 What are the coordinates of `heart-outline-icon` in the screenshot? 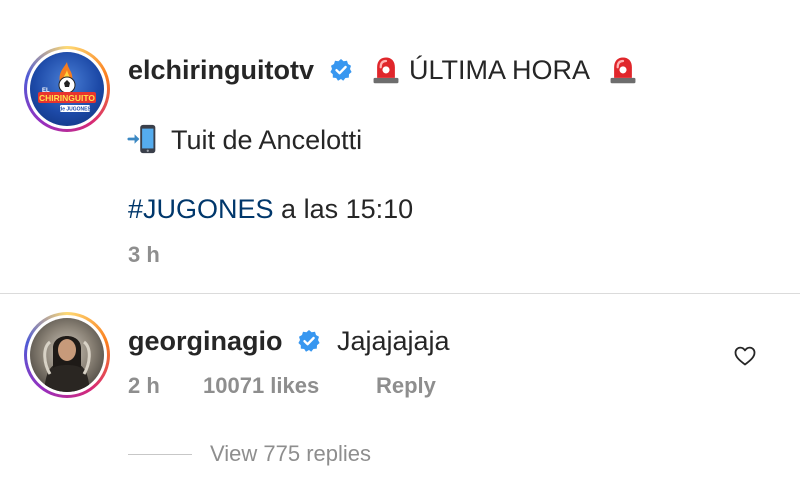 It's located at (745, 356).